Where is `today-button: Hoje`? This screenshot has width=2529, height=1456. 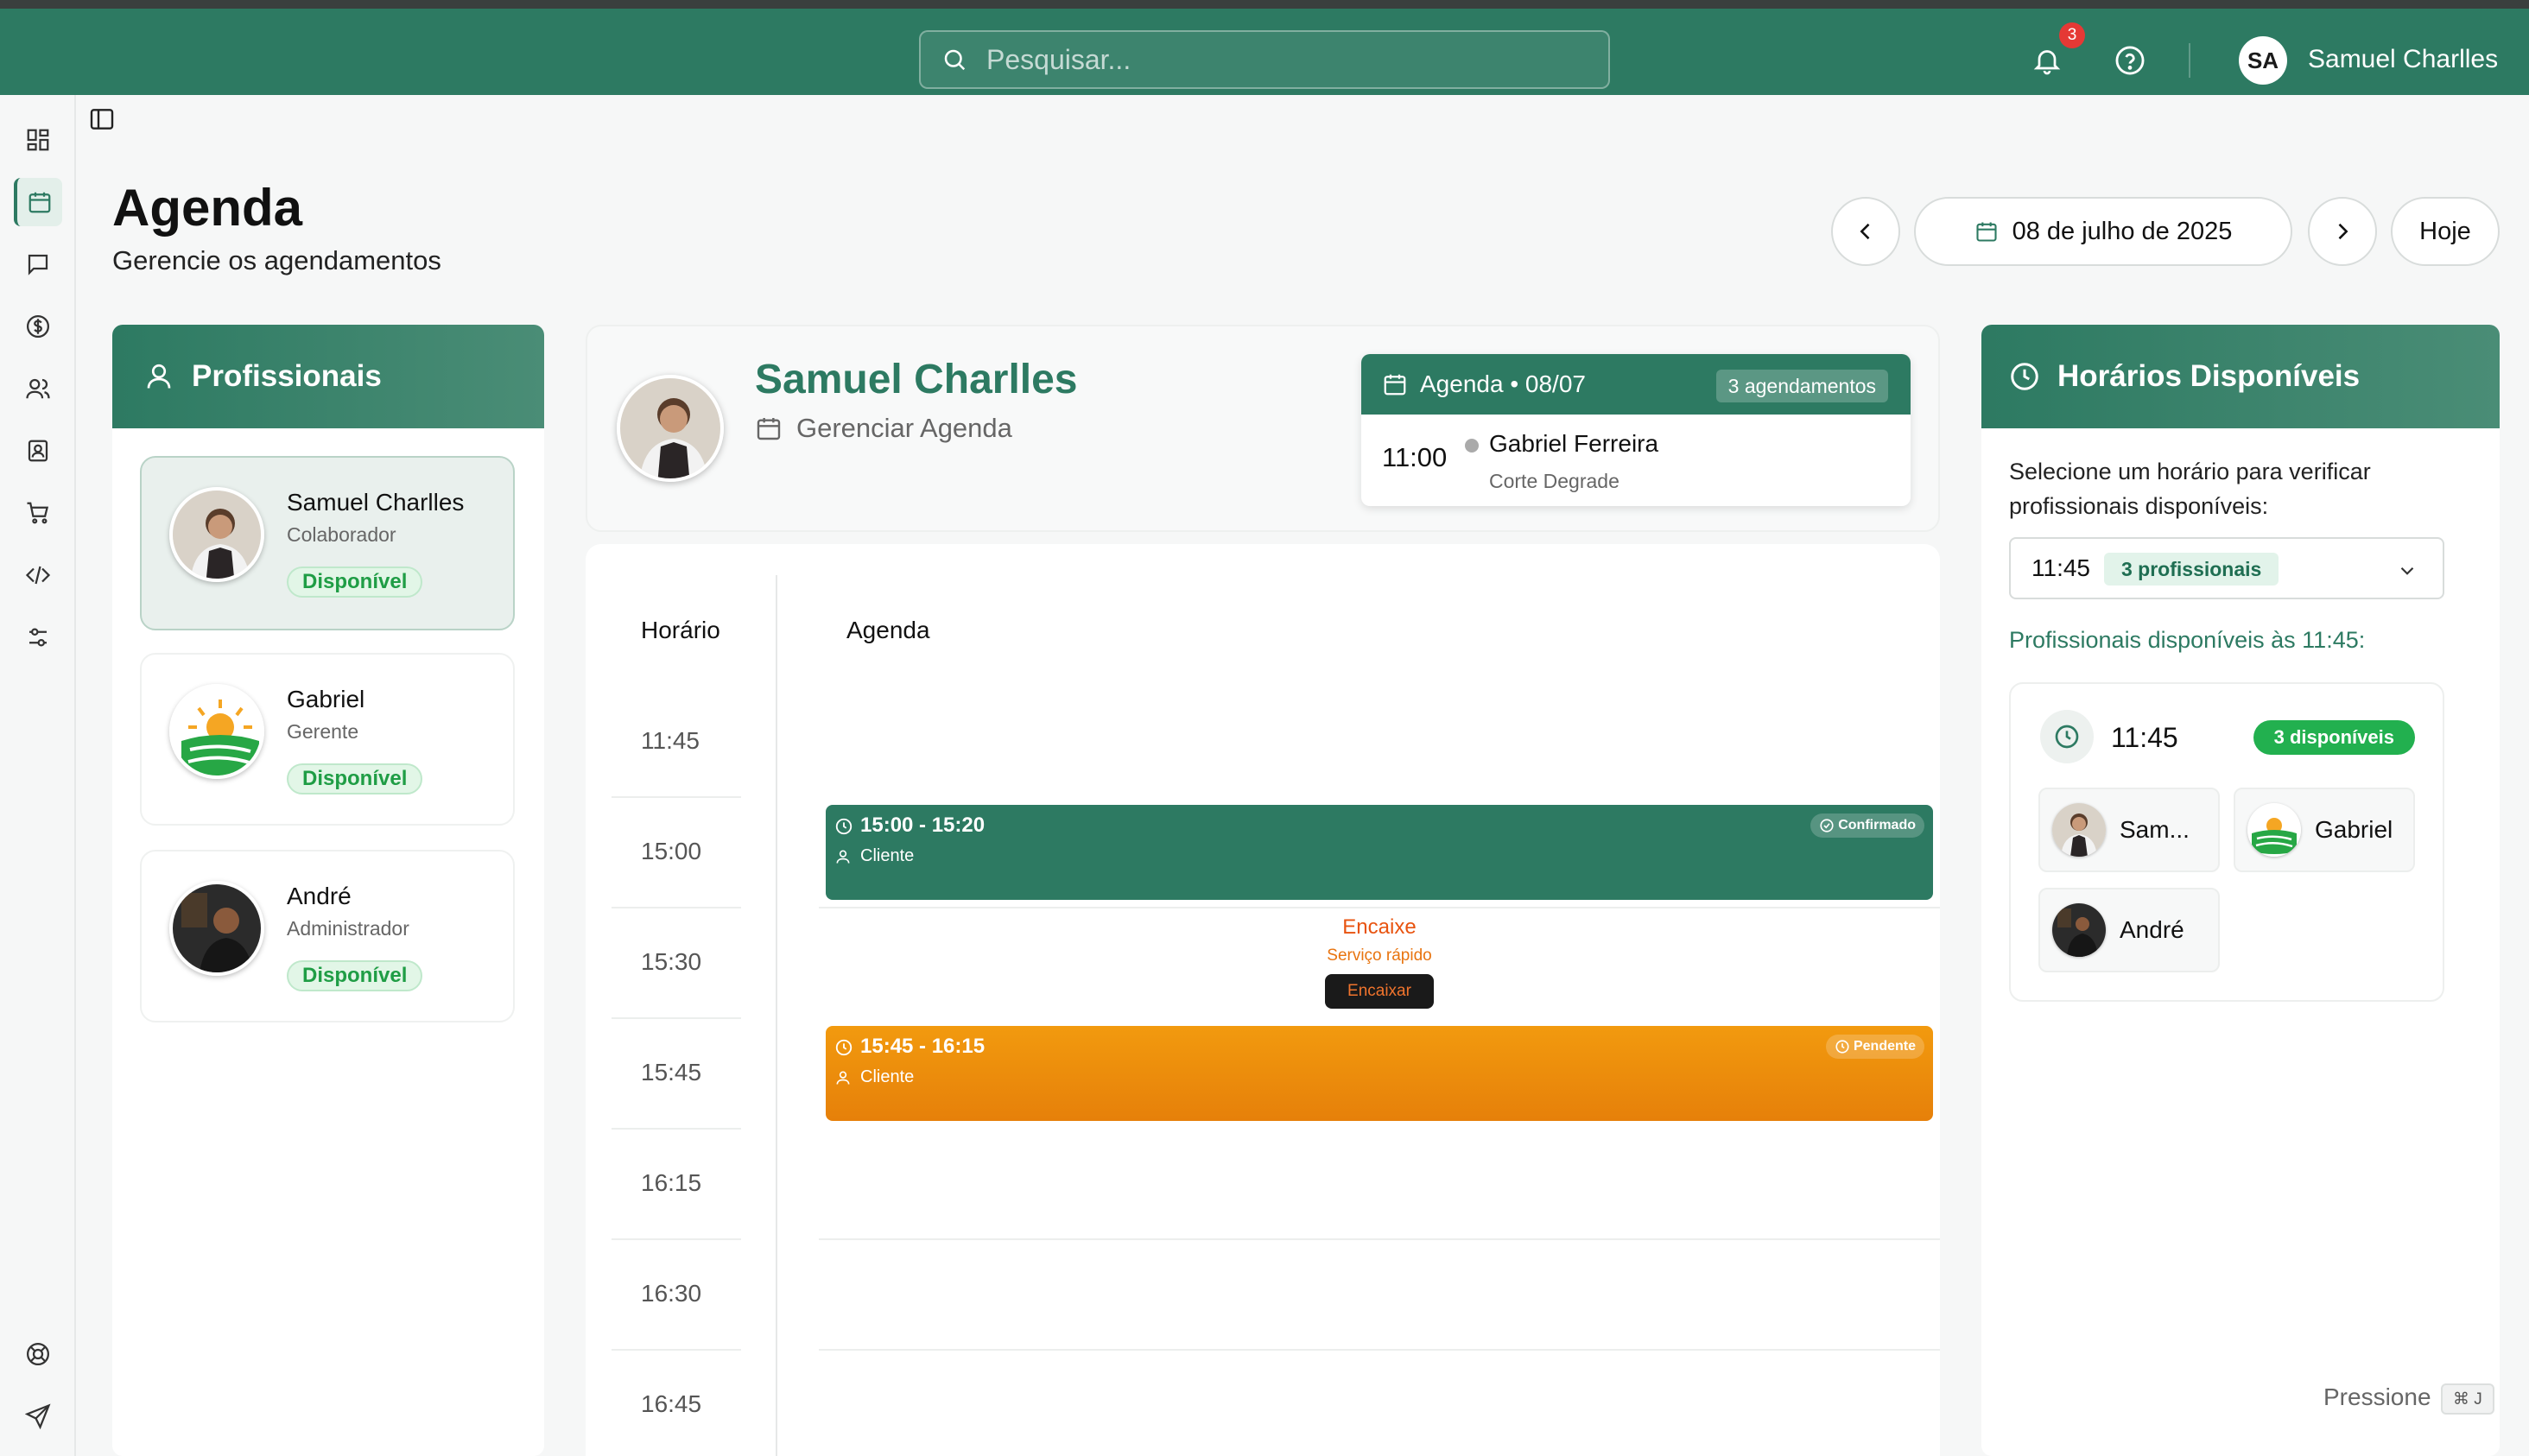
today-button: Hoje is located at coordinates (2445, 231).